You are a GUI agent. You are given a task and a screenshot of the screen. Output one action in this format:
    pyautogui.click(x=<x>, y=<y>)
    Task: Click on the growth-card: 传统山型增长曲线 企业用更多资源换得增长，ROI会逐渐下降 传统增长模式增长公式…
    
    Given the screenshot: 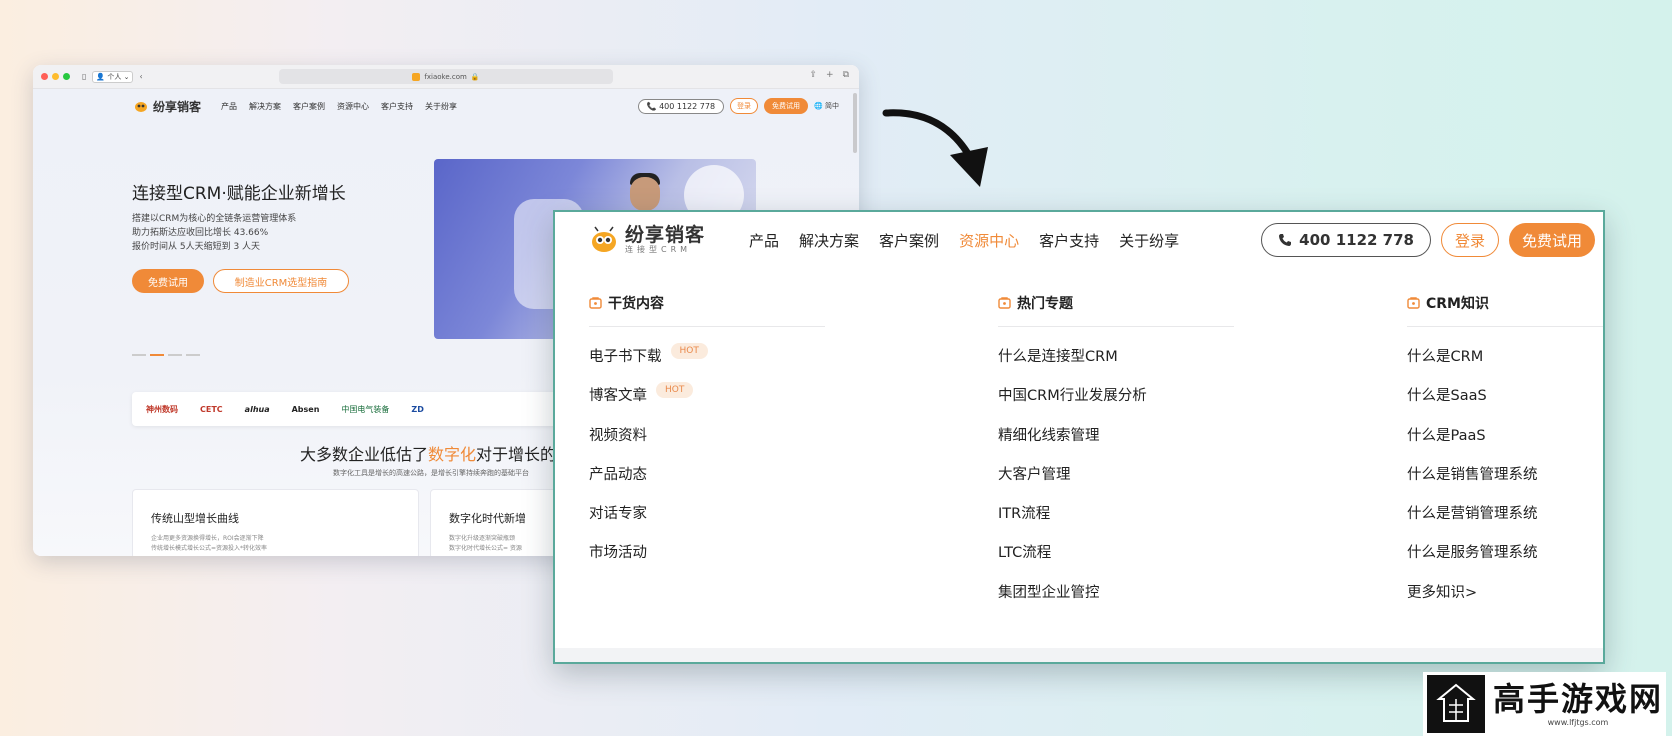 What is the action you would take?
    pyautogui.click(x=275, y=522)
    